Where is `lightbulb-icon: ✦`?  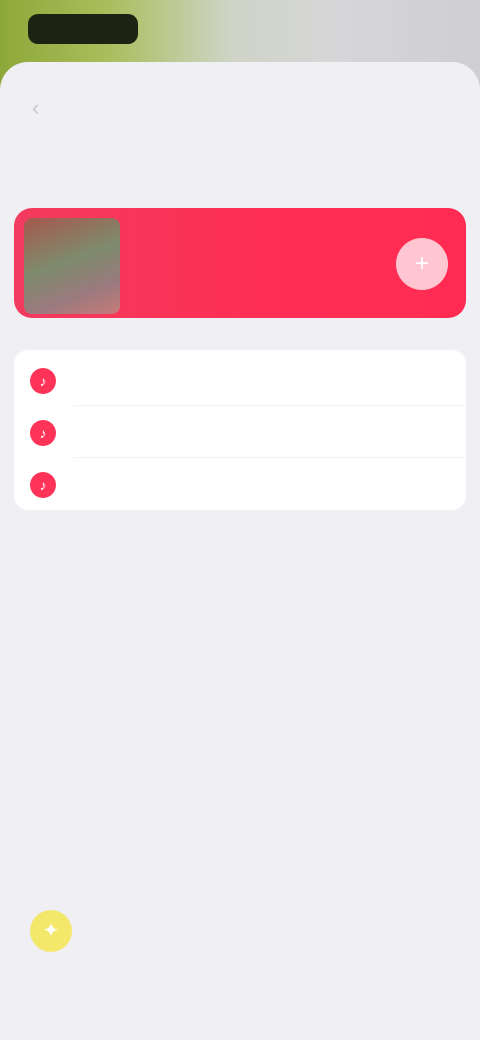
lightbulb-icon: ✦ is located at coordinates (51, 931).